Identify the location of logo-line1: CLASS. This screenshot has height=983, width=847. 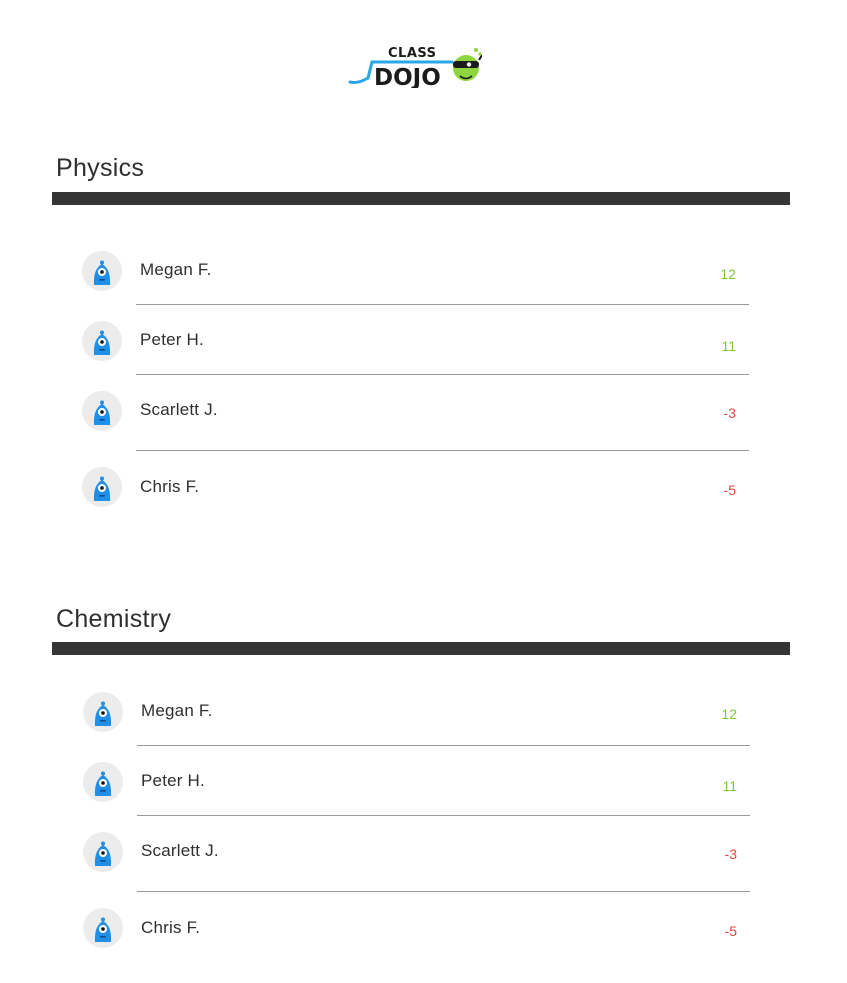
(412, 53).